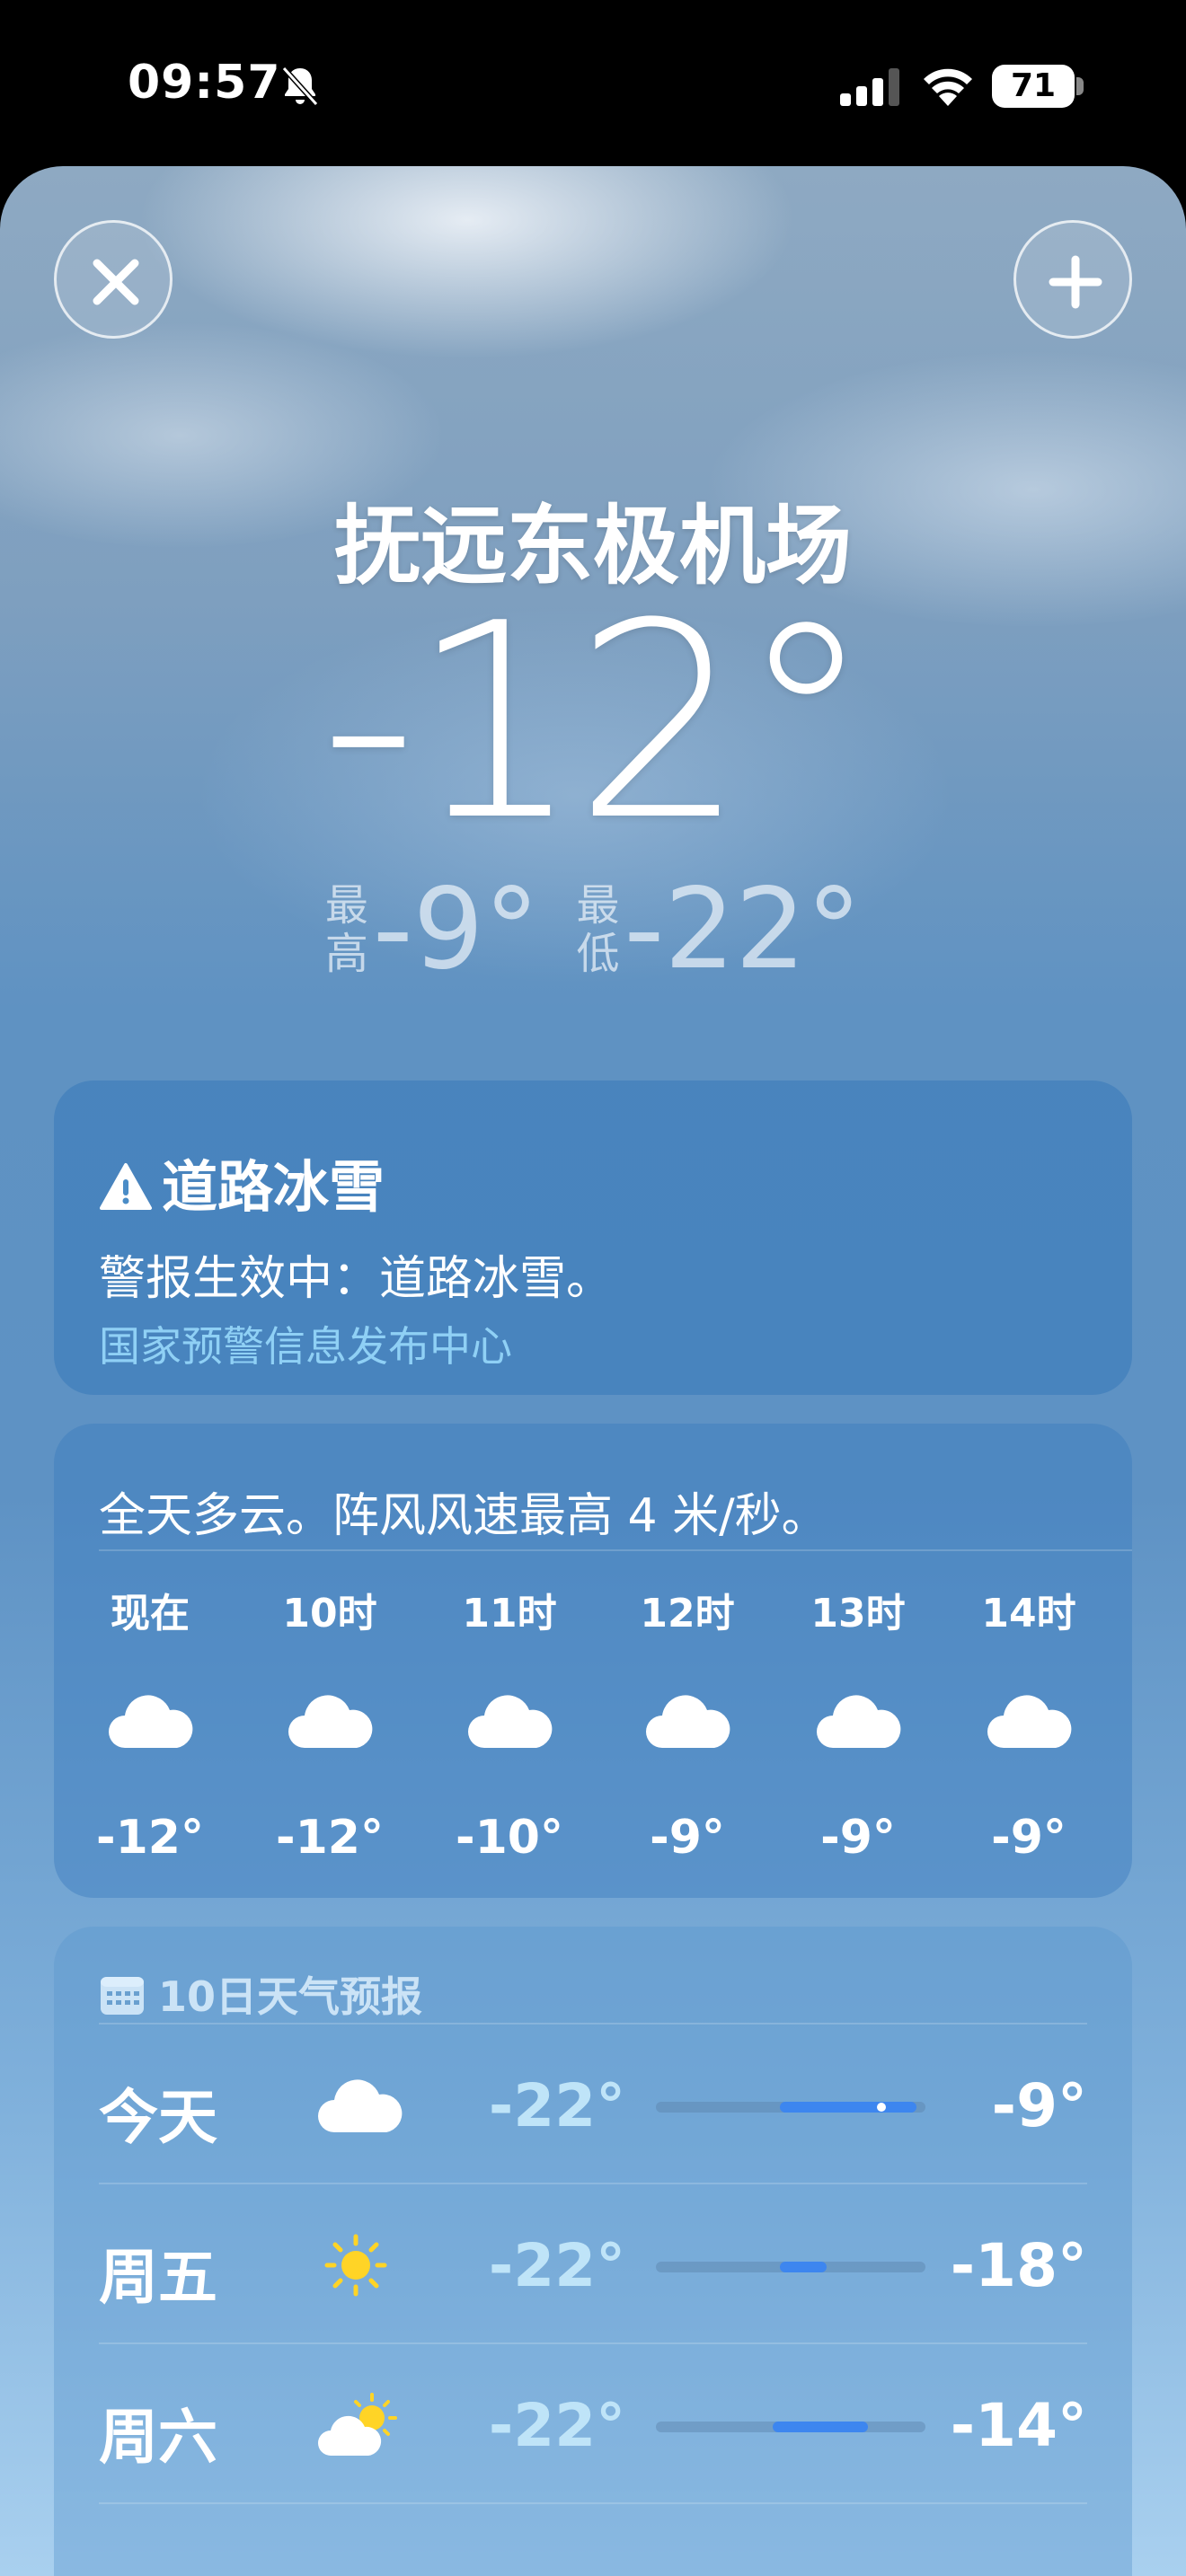 Image resolution: width=1186 pixels, height=2576 pixels. Describe the element at coordinates (1018, 2265) in the screenshot. I see `day-high-temperature: -18°` at that location.